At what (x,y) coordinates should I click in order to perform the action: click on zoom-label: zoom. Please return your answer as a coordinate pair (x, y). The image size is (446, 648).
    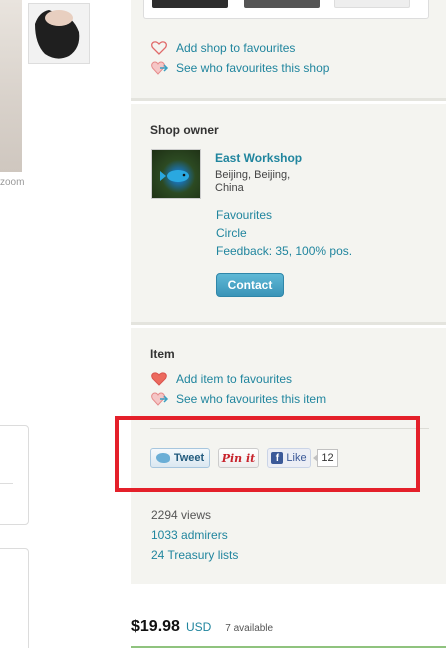
    Looking at the image, I should click on (12, 182).